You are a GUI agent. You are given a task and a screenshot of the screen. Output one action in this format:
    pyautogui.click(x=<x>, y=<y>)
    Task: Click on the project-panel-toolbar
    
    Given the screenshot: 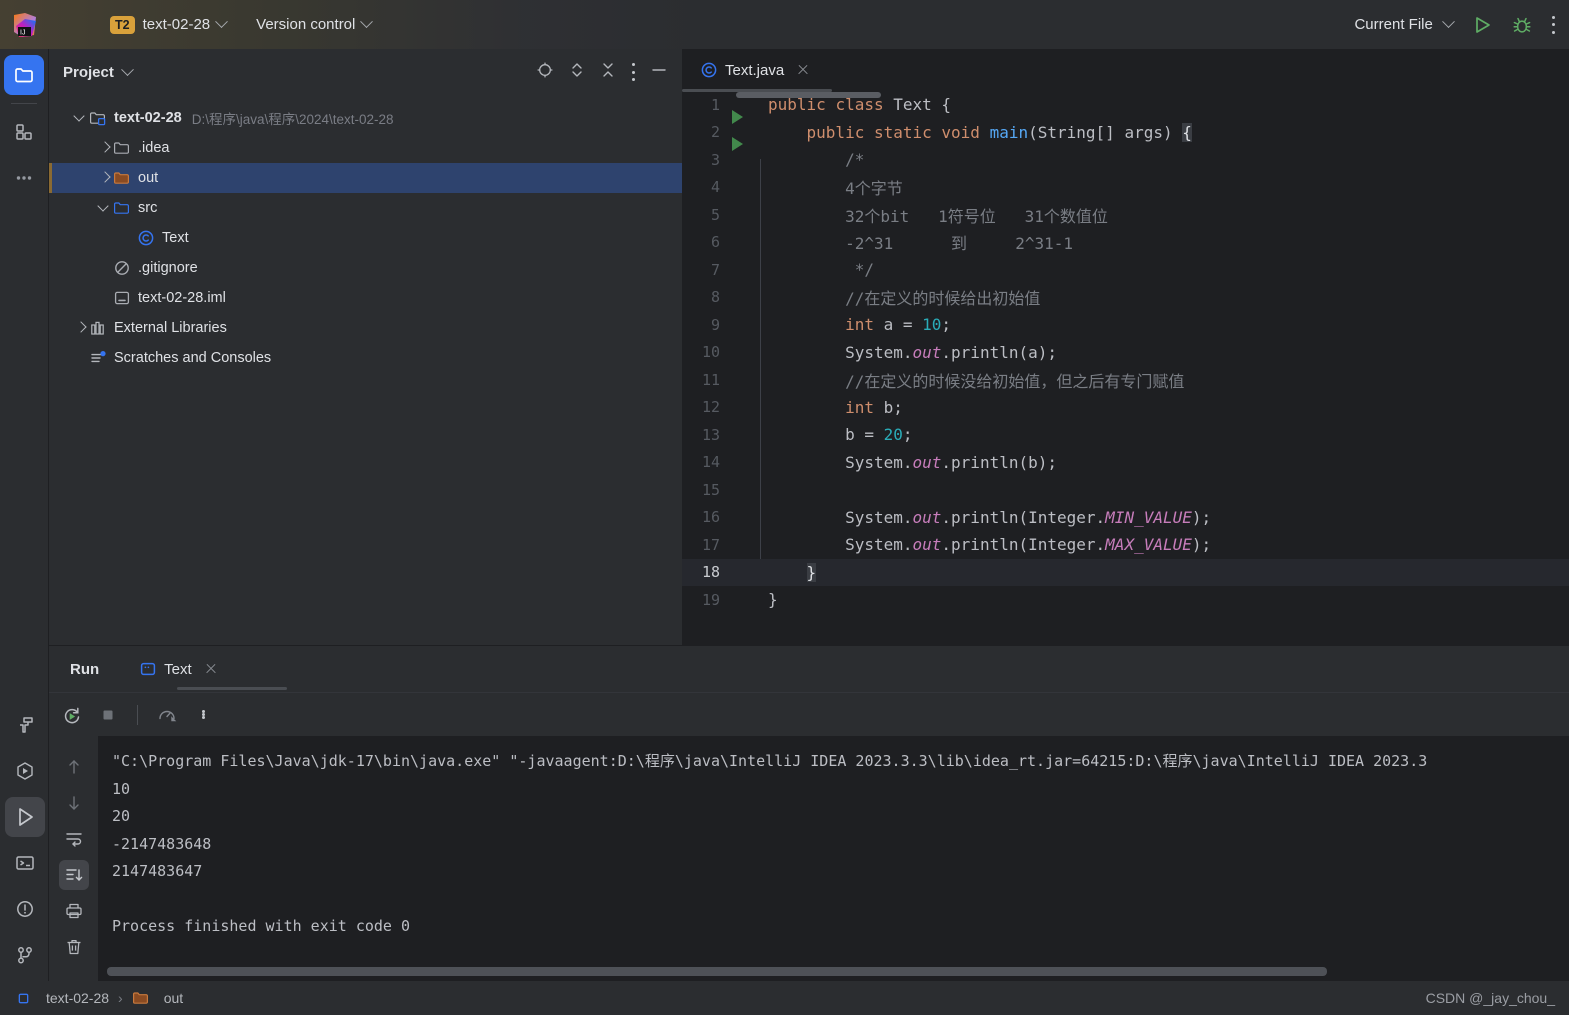 What is the action you would take?
    pyautogui.click(x=605, y=72)
    